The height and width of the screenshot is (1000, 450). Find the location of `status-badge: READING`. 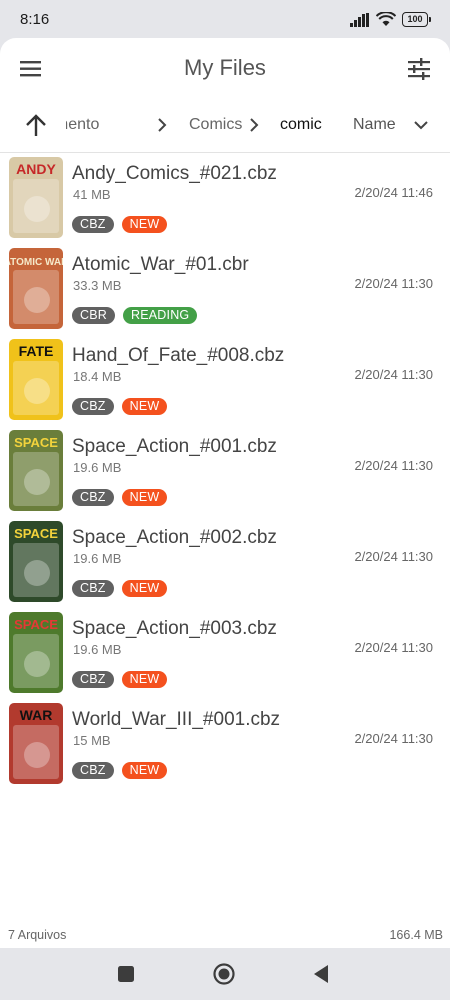

status-badge: READING is located at coordinates (160, 315).